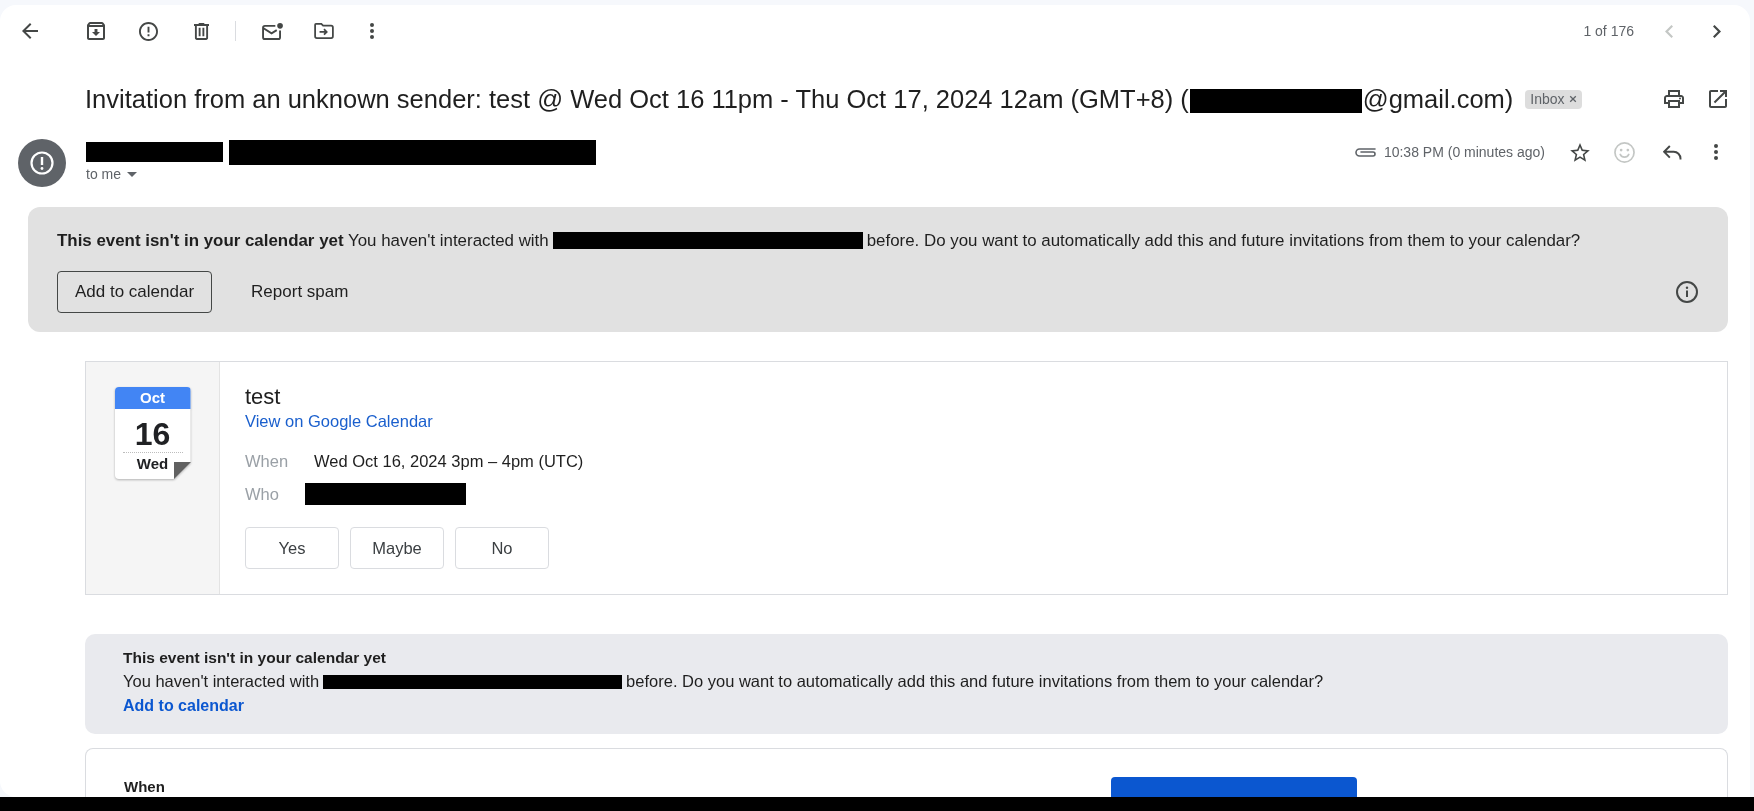  I want to click on calendar-link: View on Google Calendar, so click(339, 421).